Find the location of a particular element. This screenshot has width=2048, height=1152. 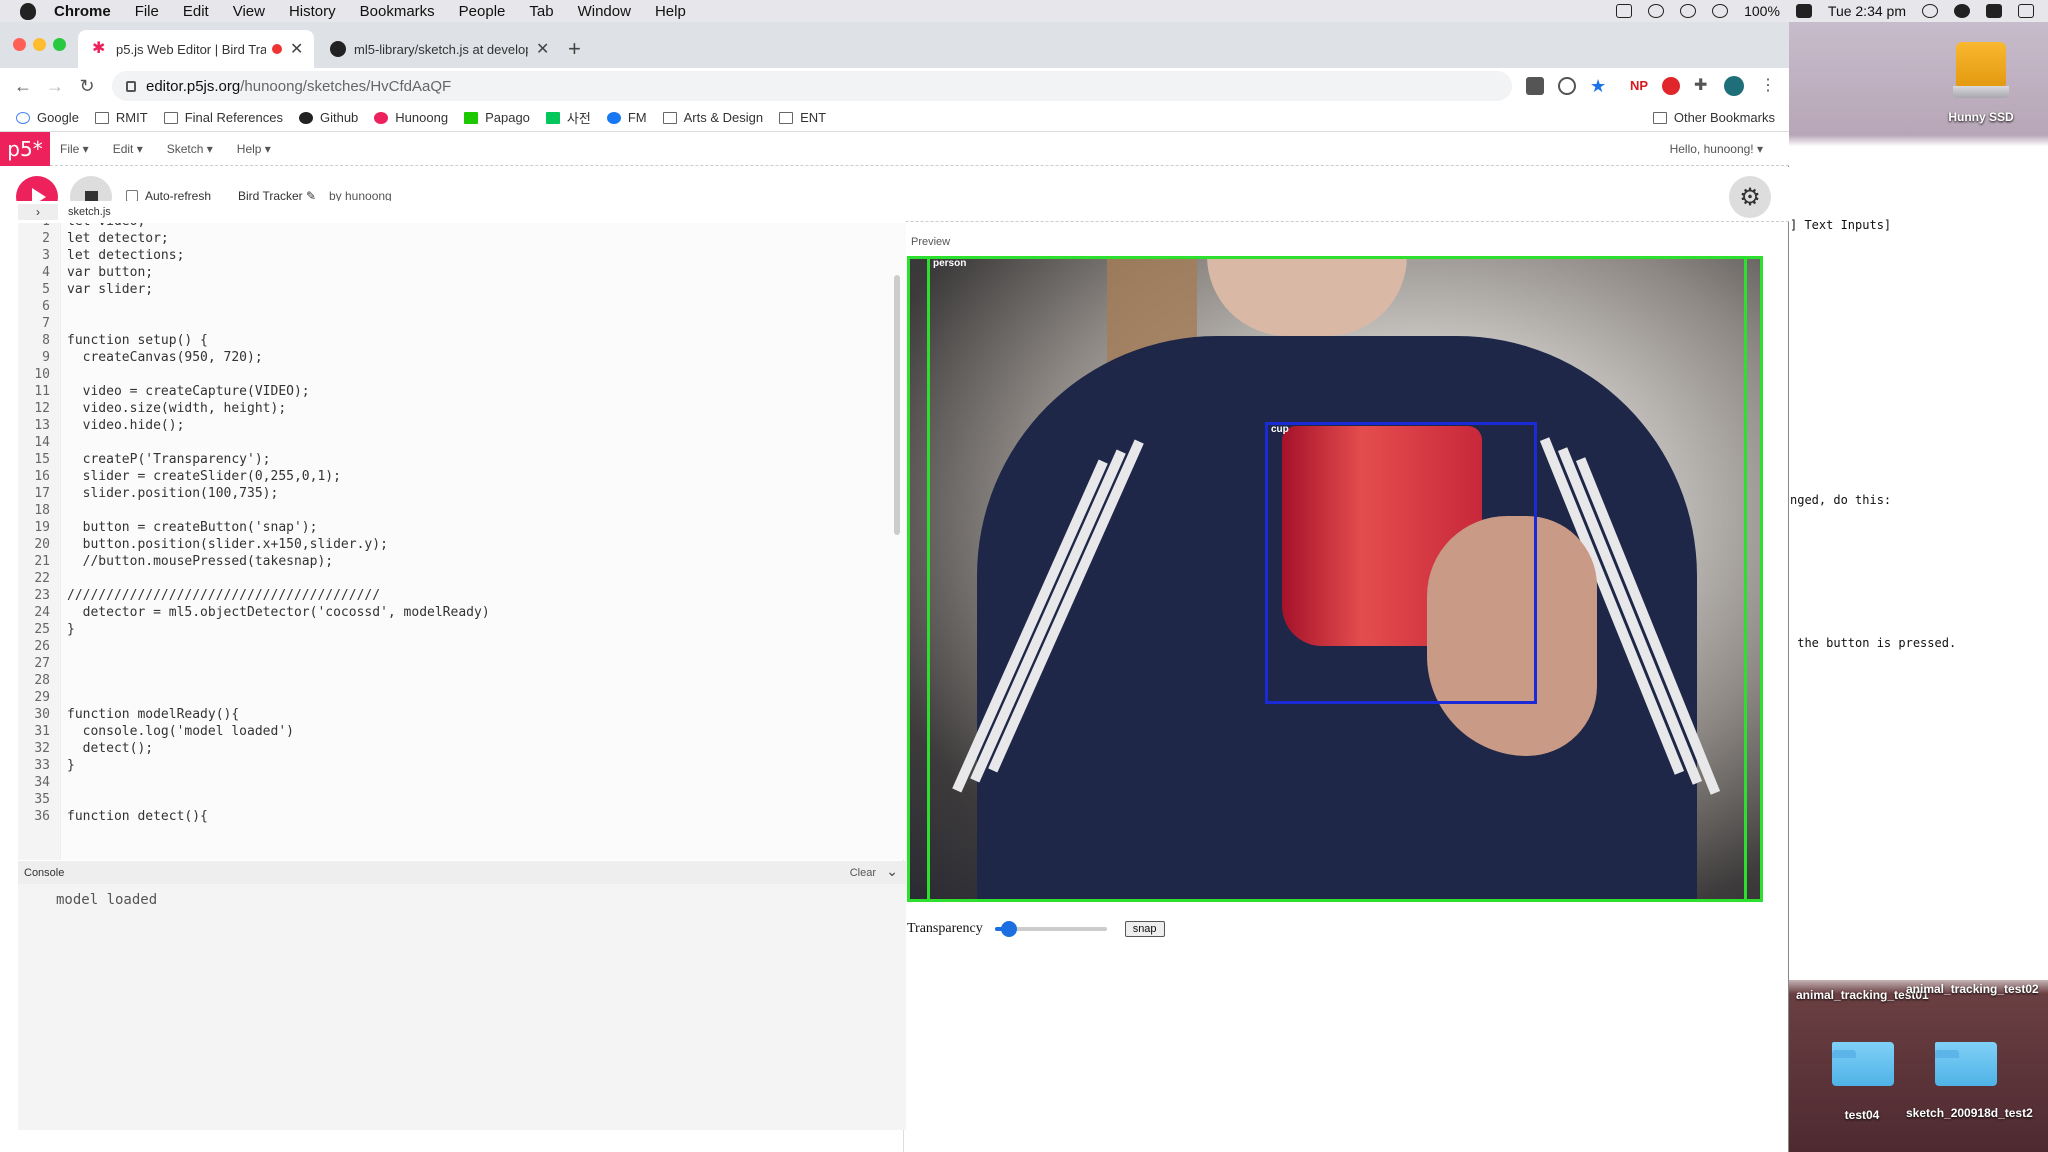

extensions-puzzle-icon: ✚ is located at coordinates (1703, 86).